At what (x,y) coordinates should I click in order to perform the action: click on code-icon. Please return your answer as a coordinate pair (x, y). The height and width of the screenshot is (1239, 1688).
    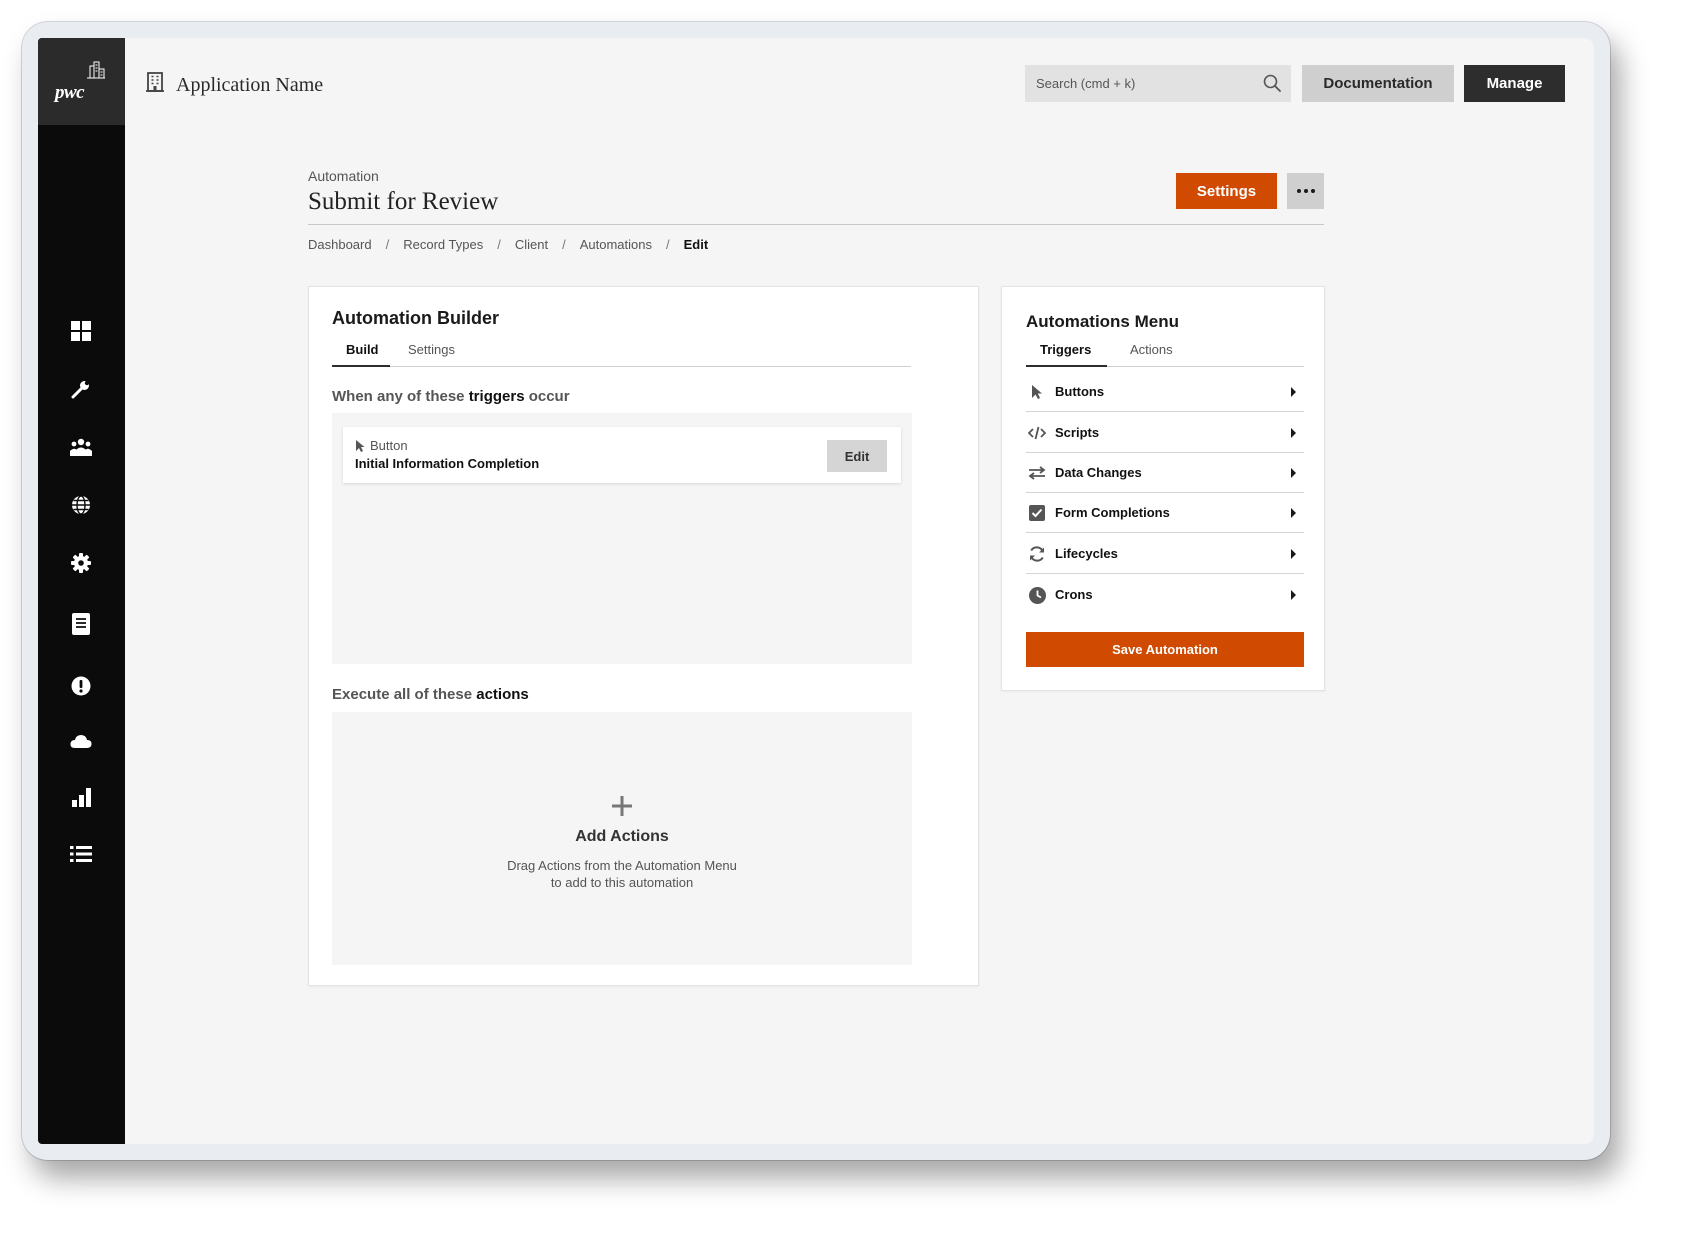
    Looking at the image, I should click on (1037, 433).